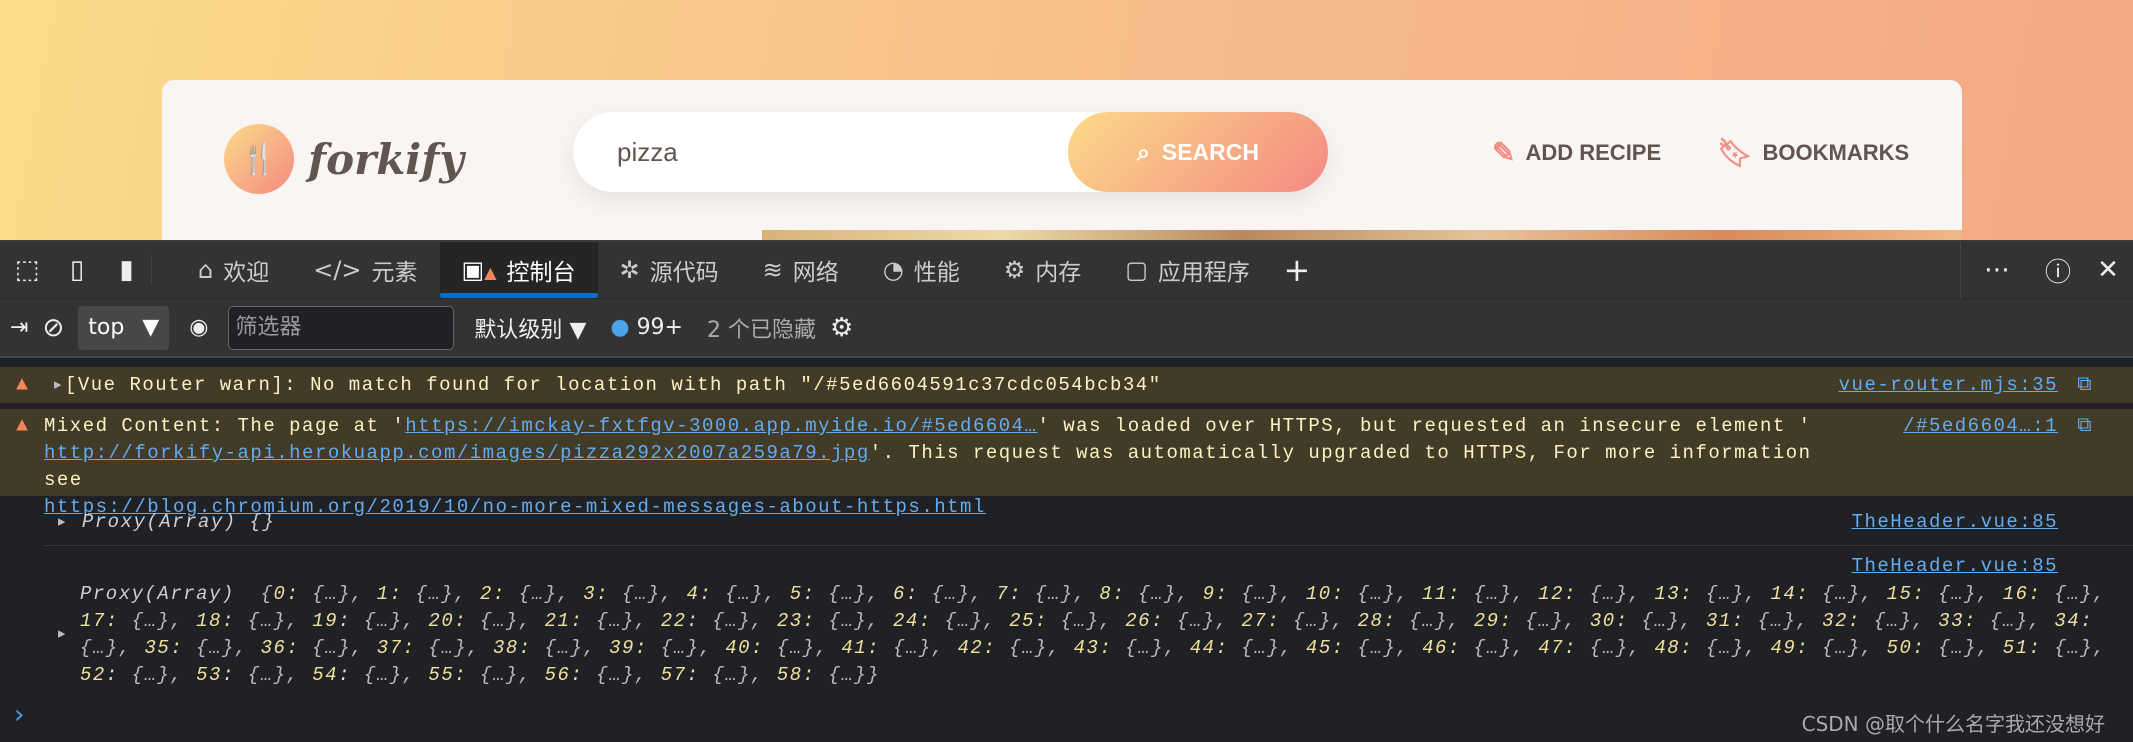  What do you see at coordinates (1058, 273) in the screenshot?
I see `tab-label: 内存` at bounding box center [1058, 273].